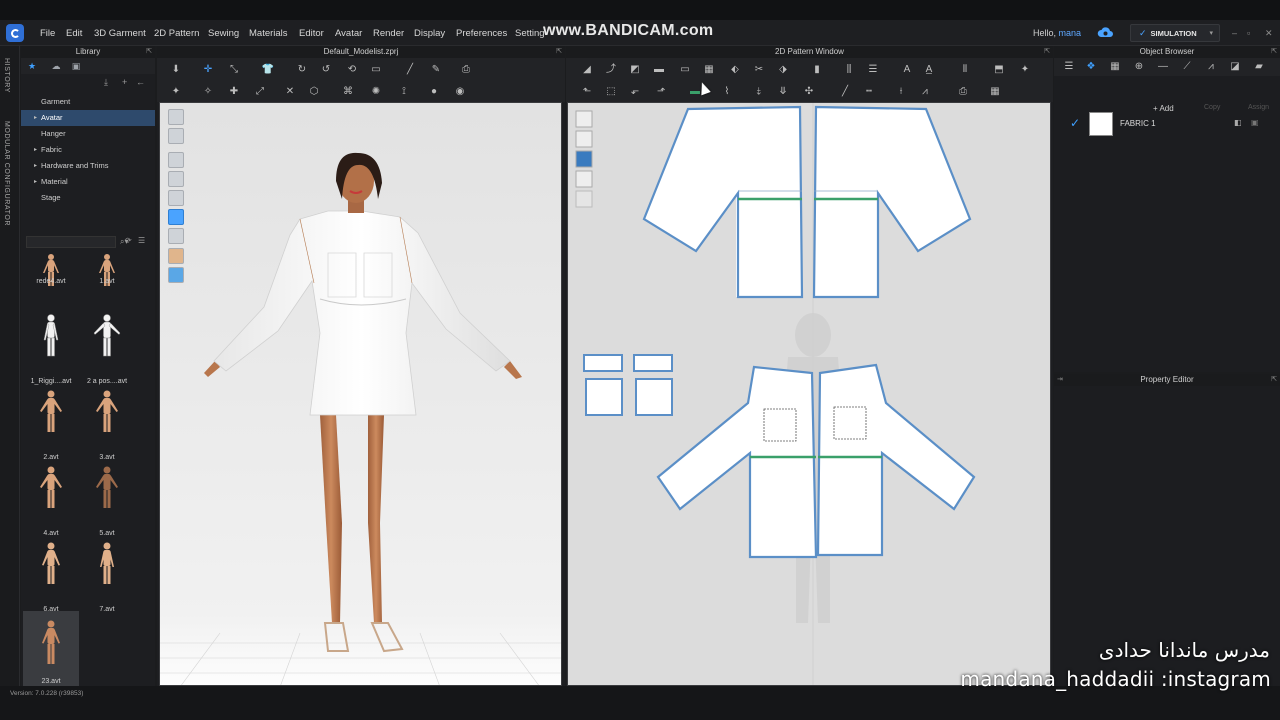 This screenshot has height=720, width=1280. What do you see at coordinates (223, 33) in the screenshot?
I see `menu-sewing: Sewing` at bounding box center [223, 33].